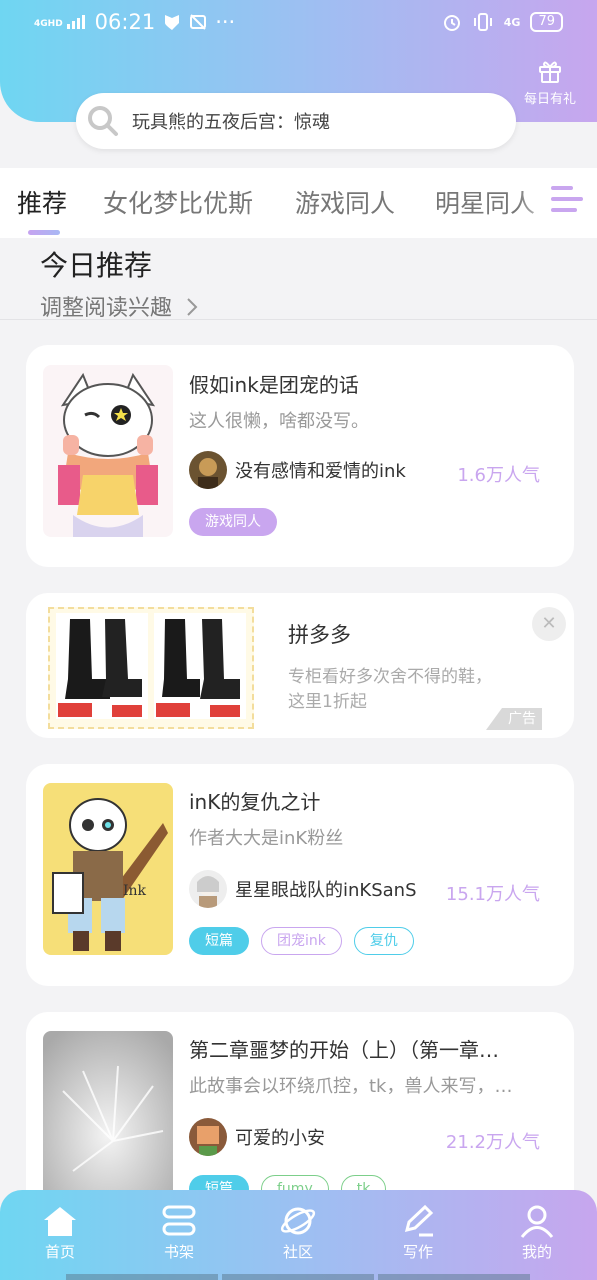 The height and width of the screenshot is (1280, 597). I want to click on search-placeholder: 玩具熊的五夜后宫：惊魂, so click(231, 122).